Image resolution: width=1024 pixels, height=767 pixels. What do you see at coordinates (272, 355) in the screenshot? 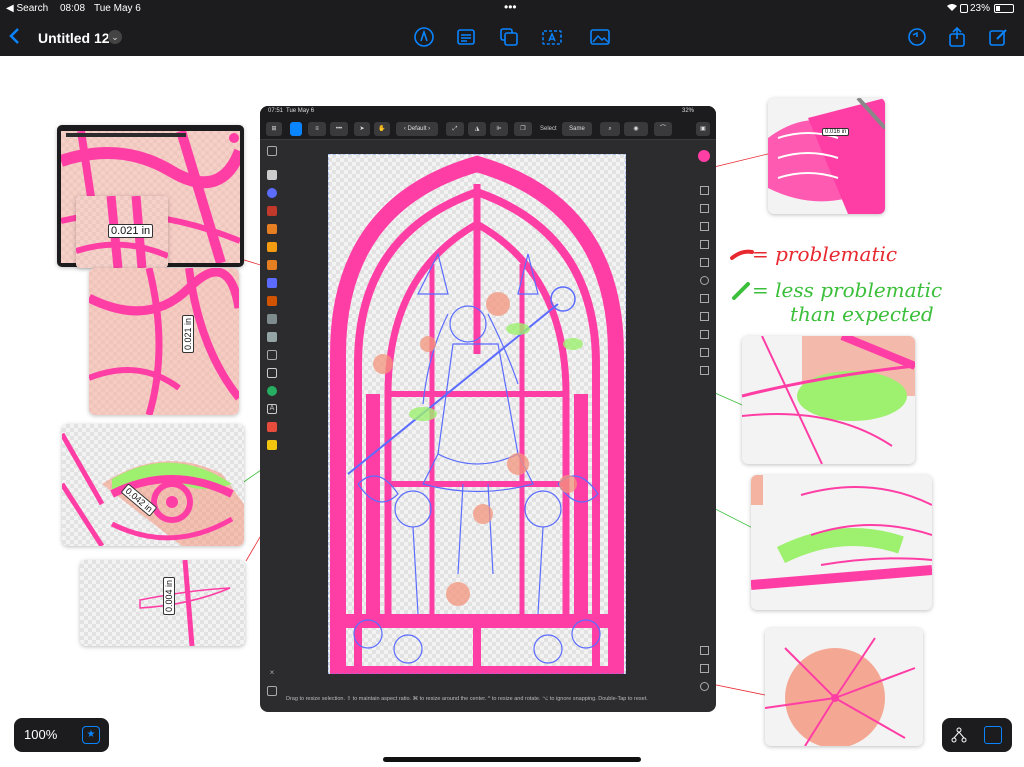
I see `tool-crop-icon` at bounding box center [272, 355].